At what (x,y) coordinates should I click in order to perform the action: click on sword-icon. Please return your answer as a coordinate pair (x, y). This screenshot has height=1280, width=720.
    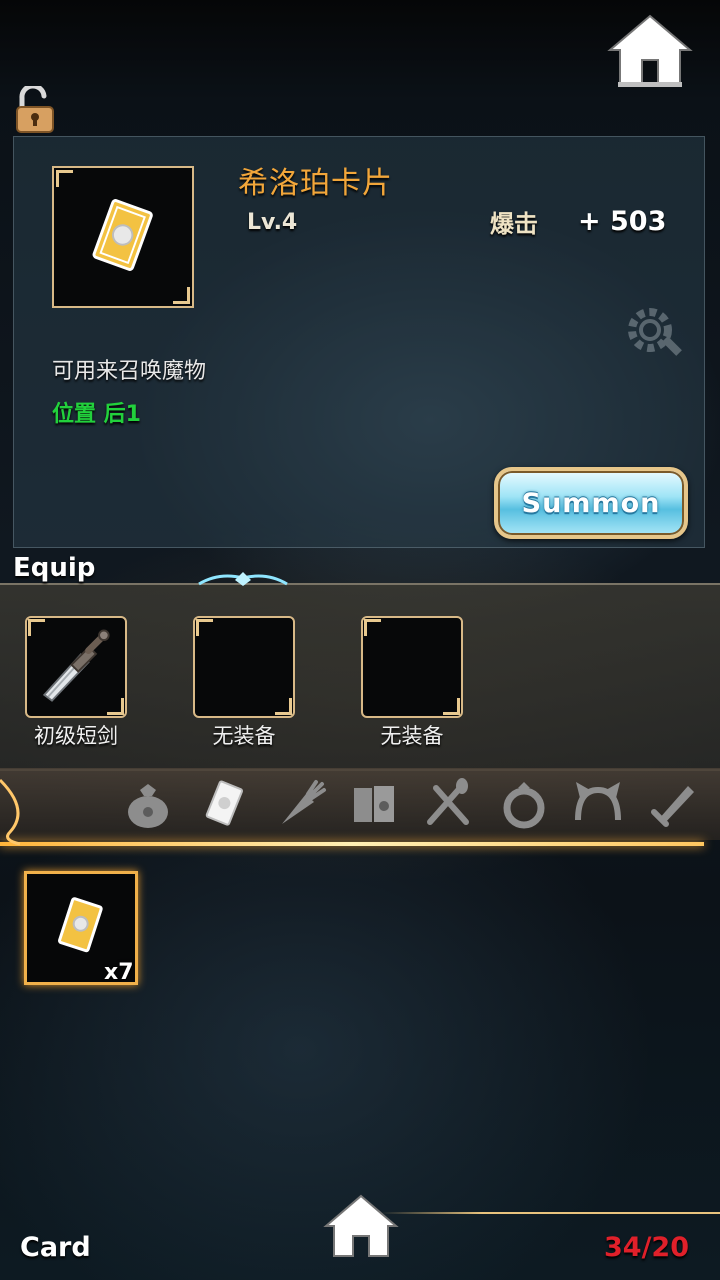
    Looking at the image, I should click on (674, 804).